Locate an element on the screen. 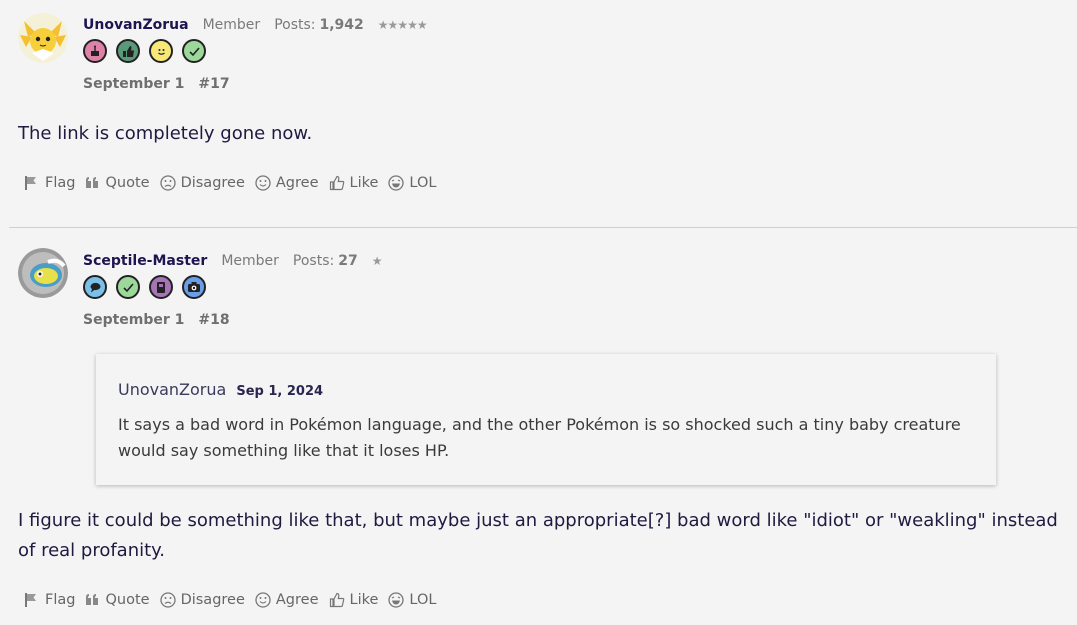  post-message: The link is completely gone now. is located at coordinates (165, 133).